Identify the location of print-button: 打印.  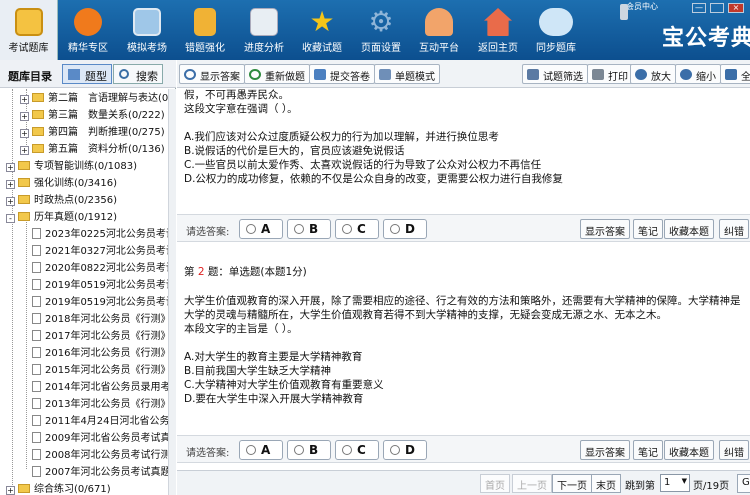
(610, 74).